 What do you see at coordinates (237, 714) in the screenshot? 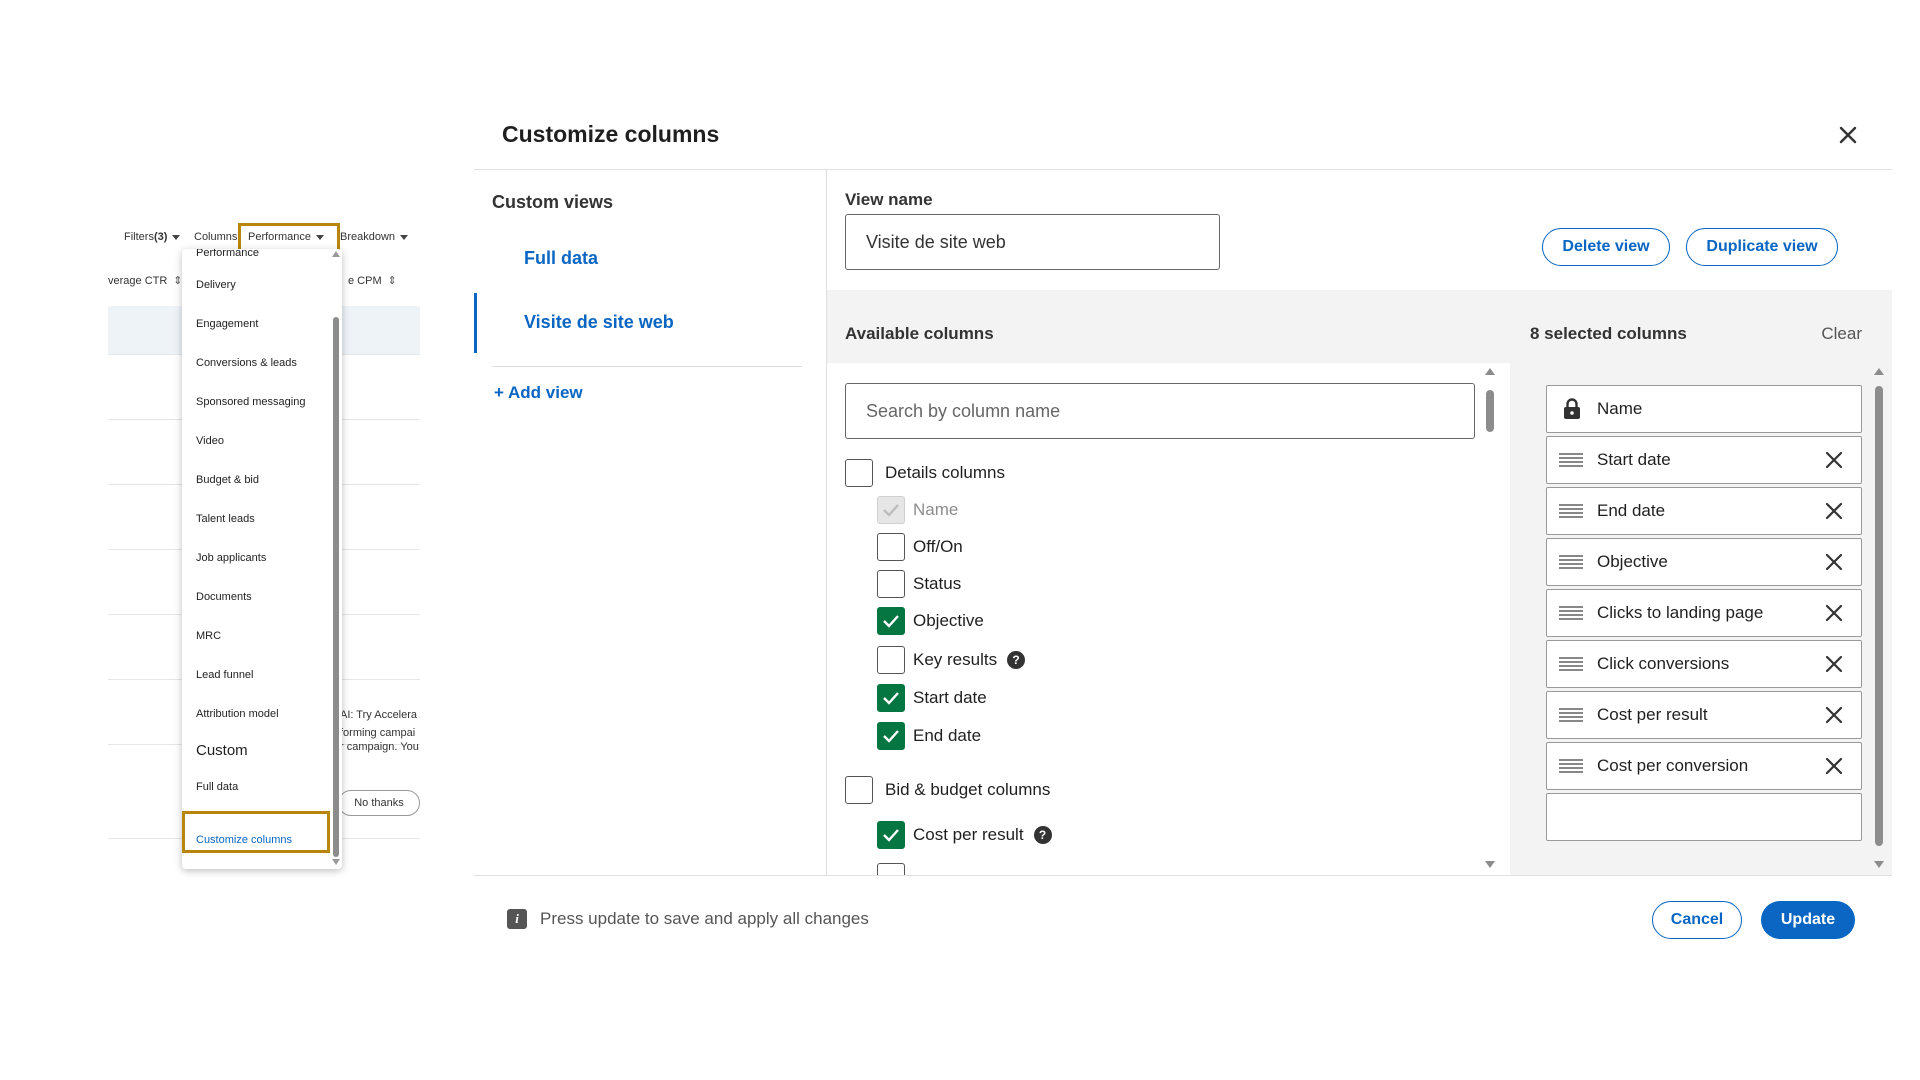
I see `dropdown-item: Attribution model` at bounding box center [237, 714].